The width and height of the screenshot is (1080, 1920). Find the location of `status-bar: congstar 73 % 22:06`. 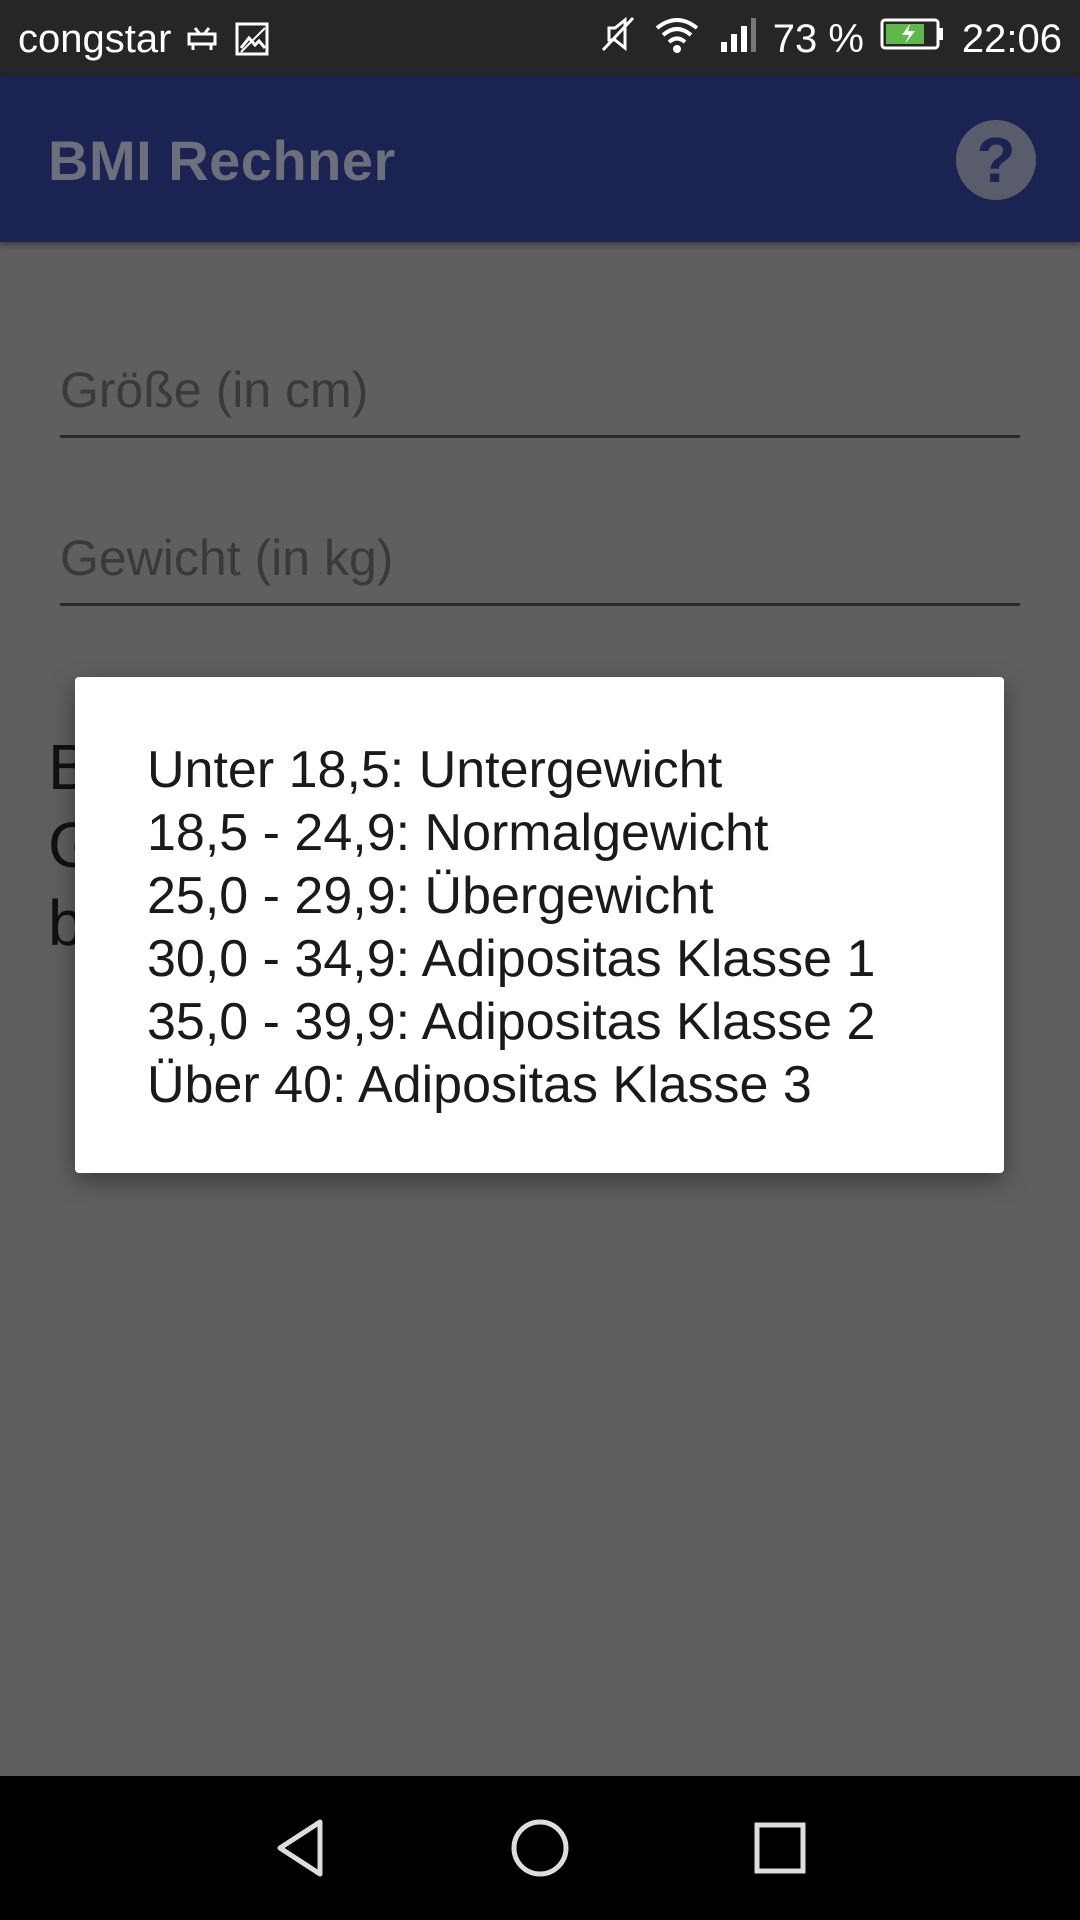

status-bar: congstar 73 % 22:06 is located at coordinates (540, 38).